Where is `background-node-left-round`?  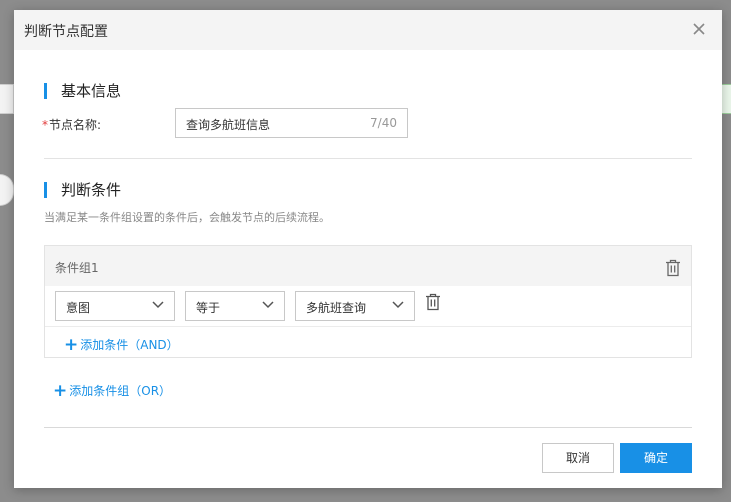 background-node-left-round is located at coordinates (7, 190).